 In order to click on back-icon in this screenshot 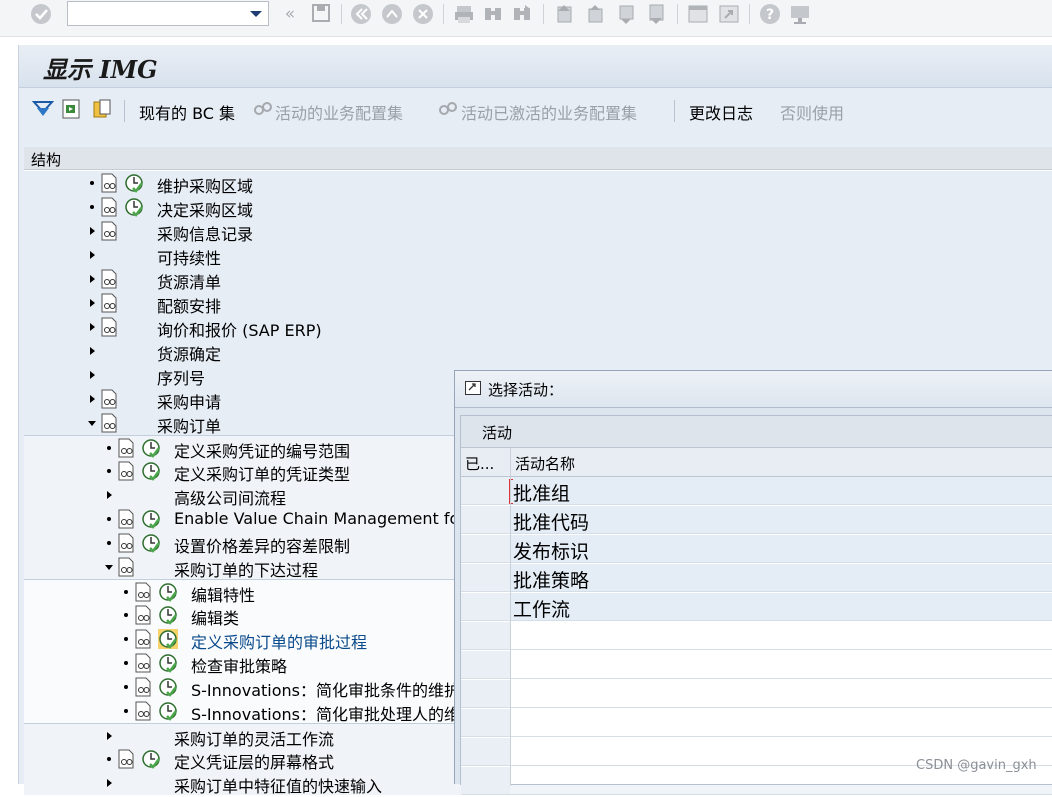, I will do `click(361, 14)`.